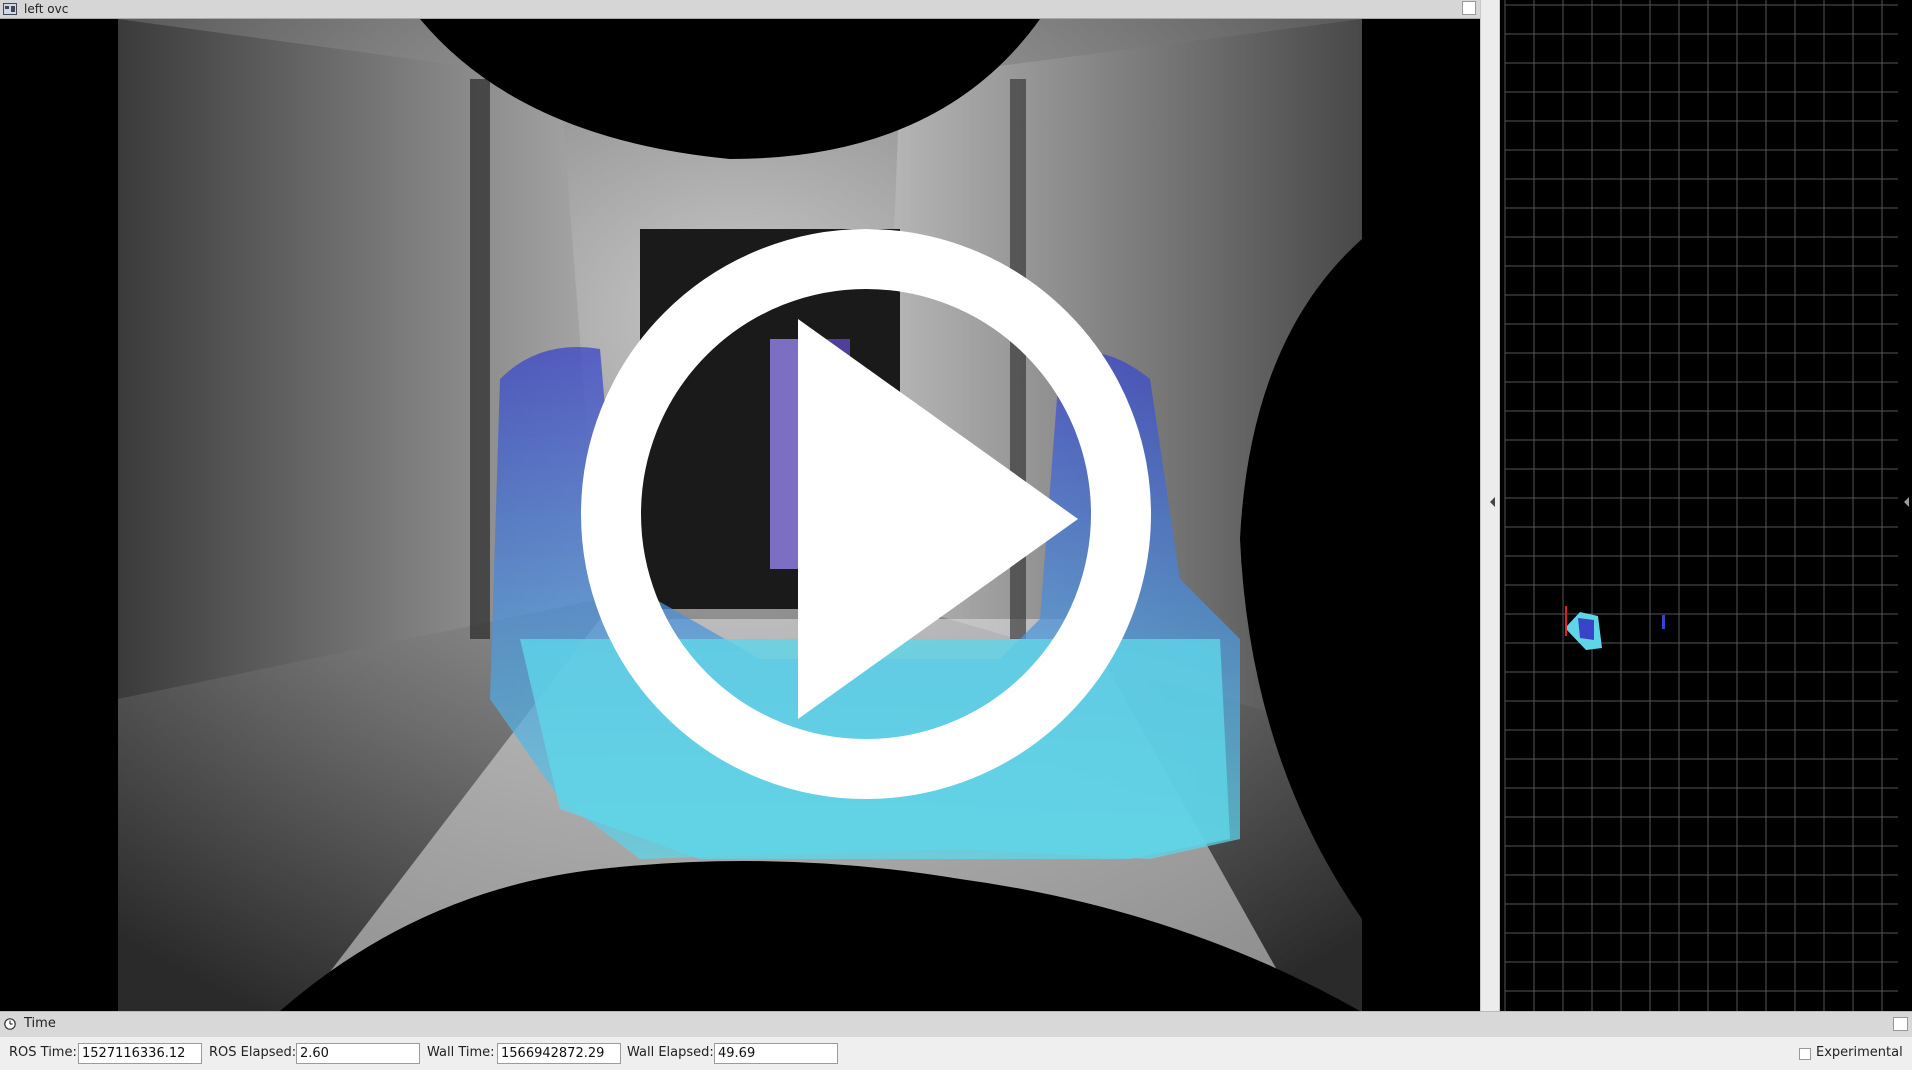 The height and width of the screenshot is (1070, 1912). What do you see at coordinates (1900, 1024) in the screenshot?
I see `time-panel-float-button` at bounding box center [1900, 1024].